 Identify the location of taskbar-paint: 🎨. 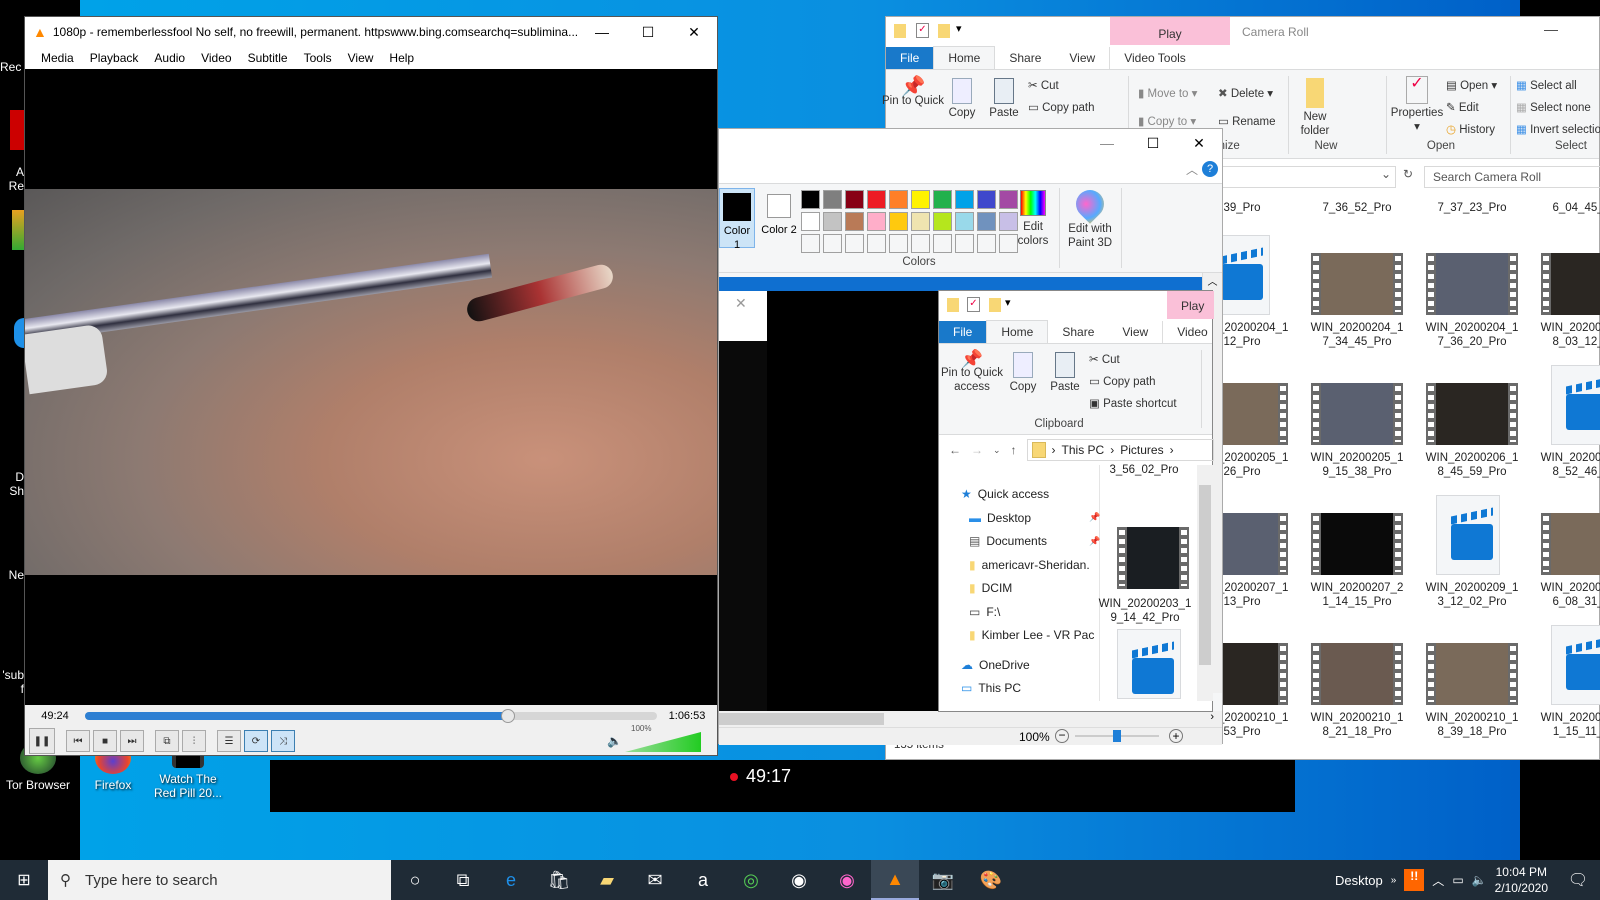
(991, 880).